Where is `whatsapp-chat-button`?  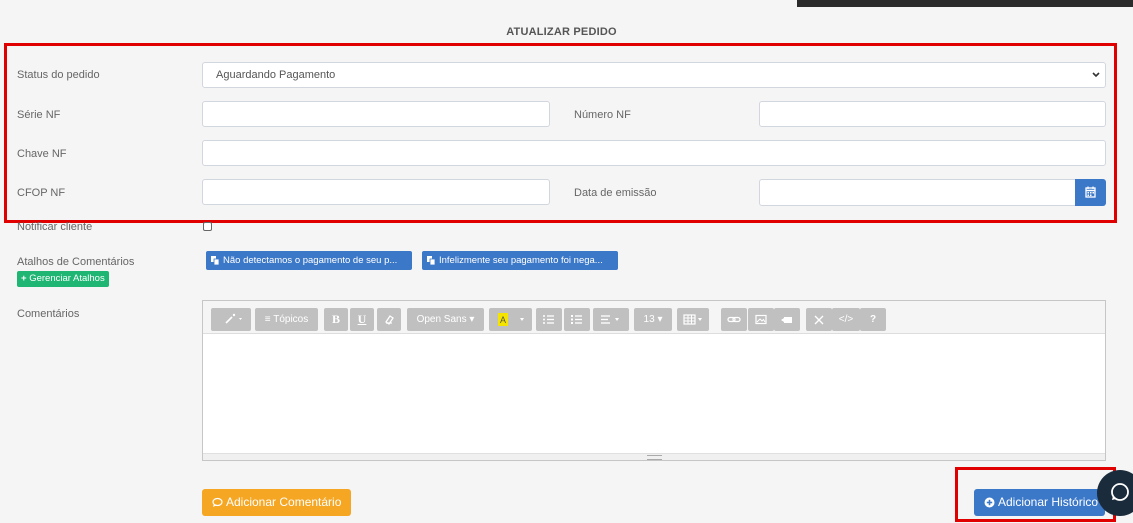
whatsapp-chat-button is located at coordinates (1115, 493).